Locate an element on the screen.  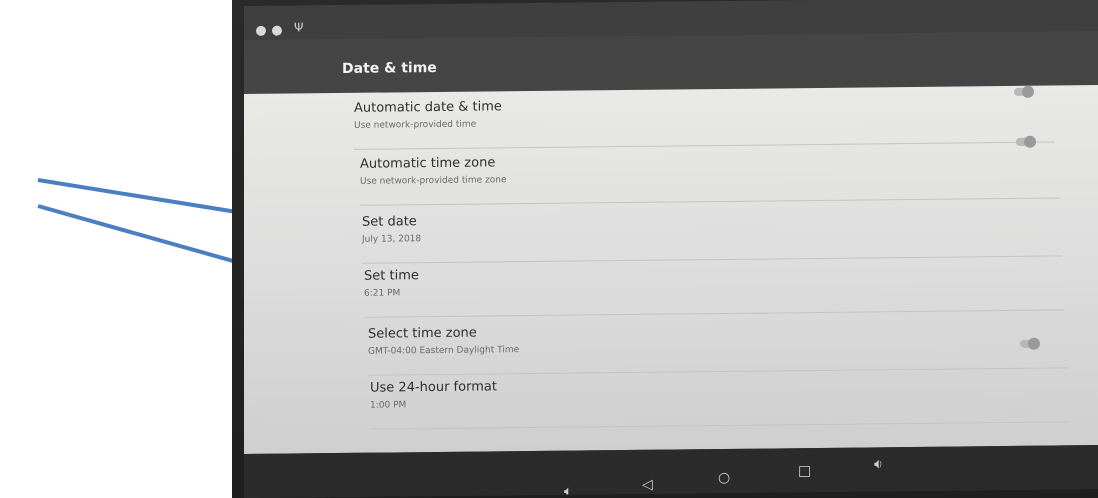
setting-subtitle: July 13, 2018 is located at coordinates (392, 239).